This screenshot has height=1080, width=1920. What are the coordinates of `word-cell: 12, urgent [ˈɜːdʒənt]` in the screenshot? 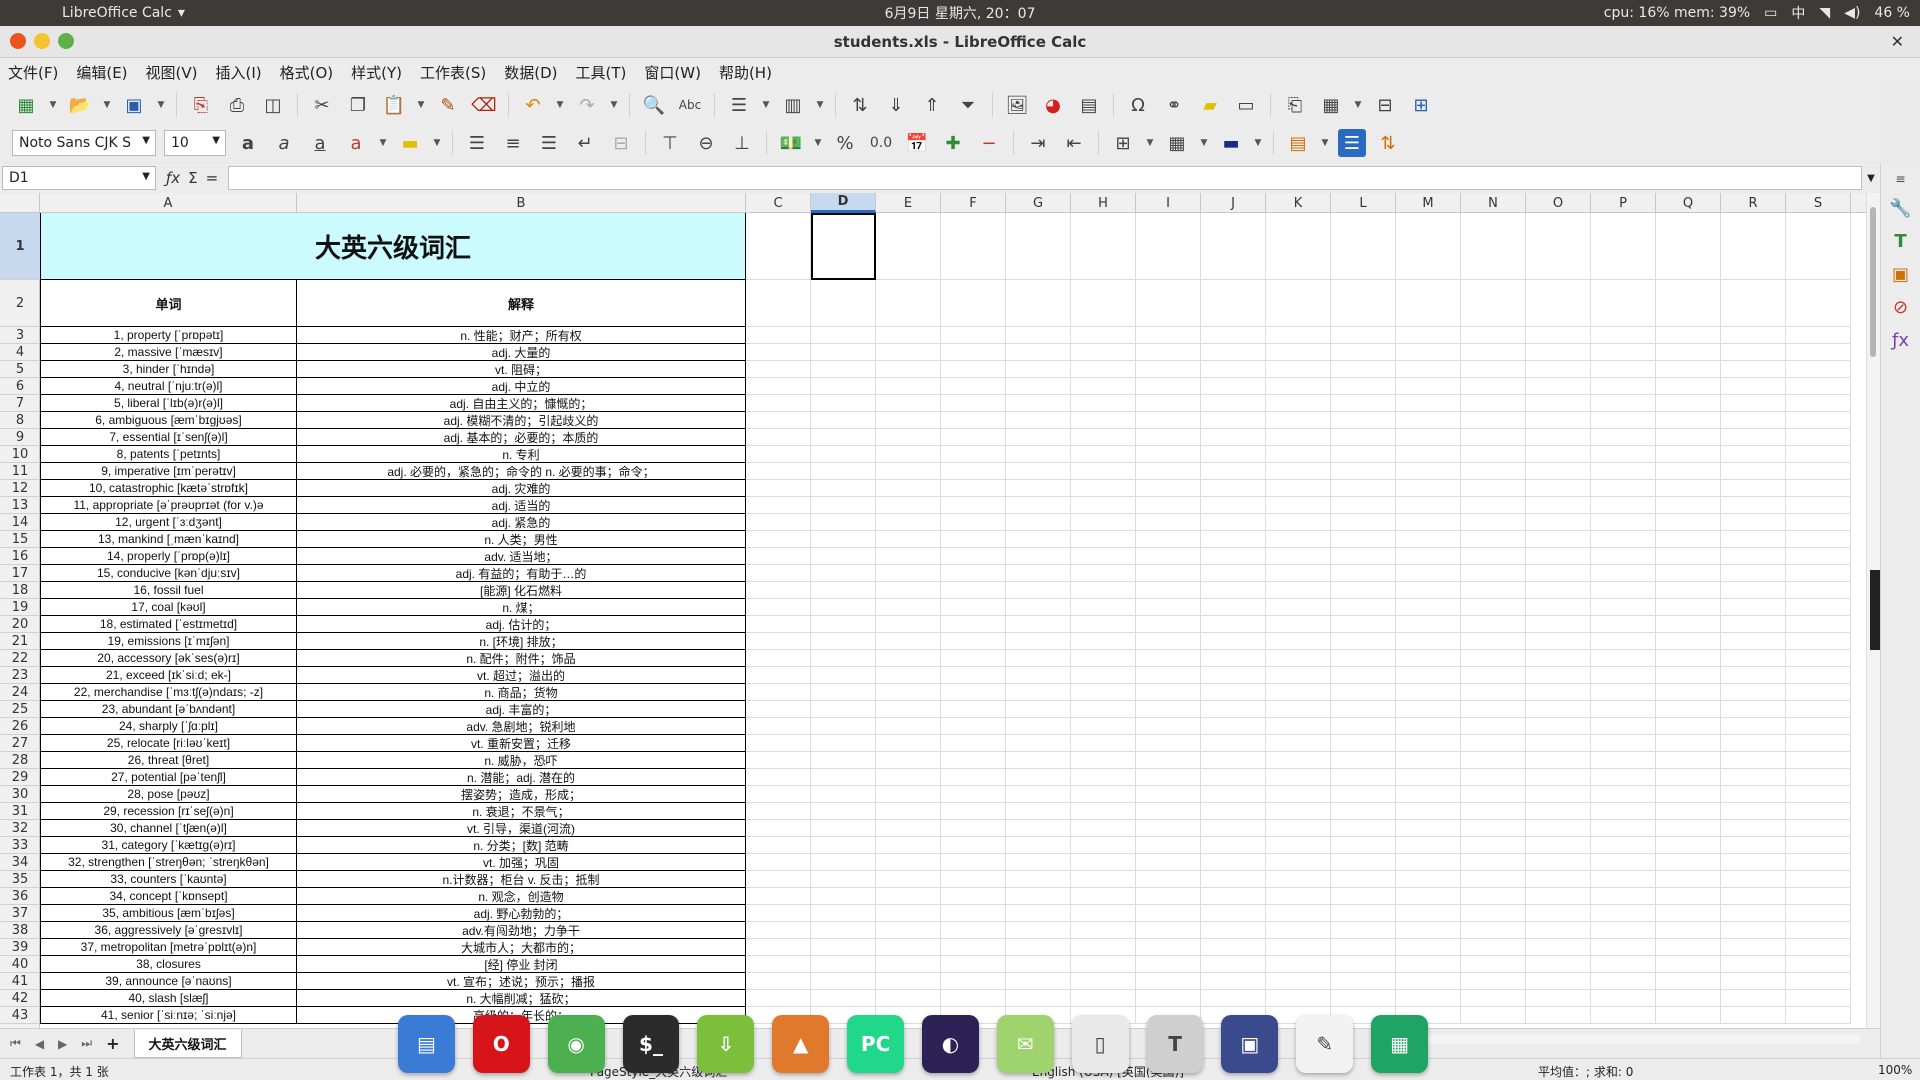 It's located at (168, 522).